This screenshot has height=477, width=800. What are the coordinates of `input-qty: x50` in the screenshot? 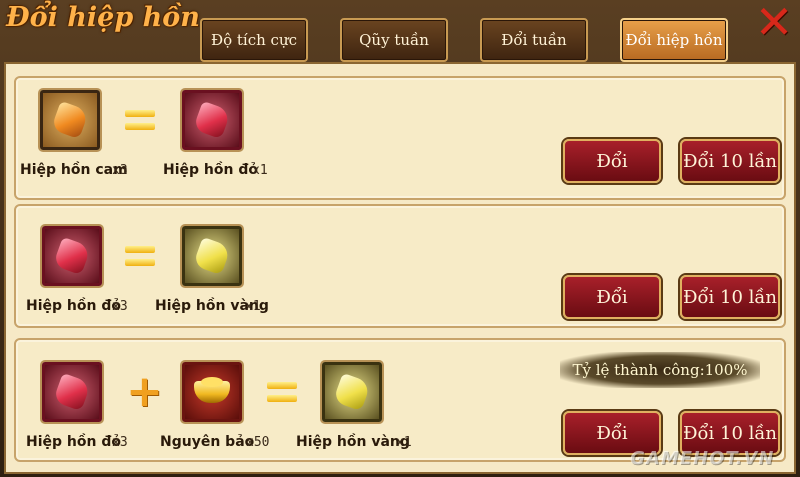 It's located at (258, 442).